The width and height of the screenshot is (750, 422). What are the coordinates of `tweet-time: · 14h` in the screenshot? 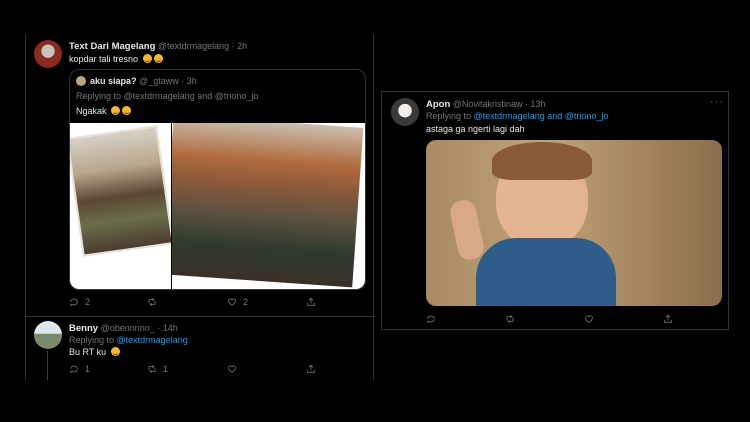 It's located at (167, 328).